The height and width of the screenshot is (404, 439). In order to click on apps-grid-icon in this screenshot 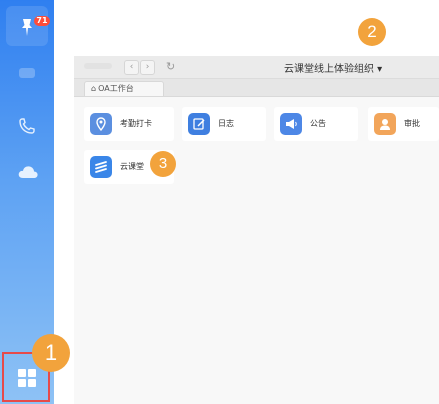, I will do `click(27, 378)`.